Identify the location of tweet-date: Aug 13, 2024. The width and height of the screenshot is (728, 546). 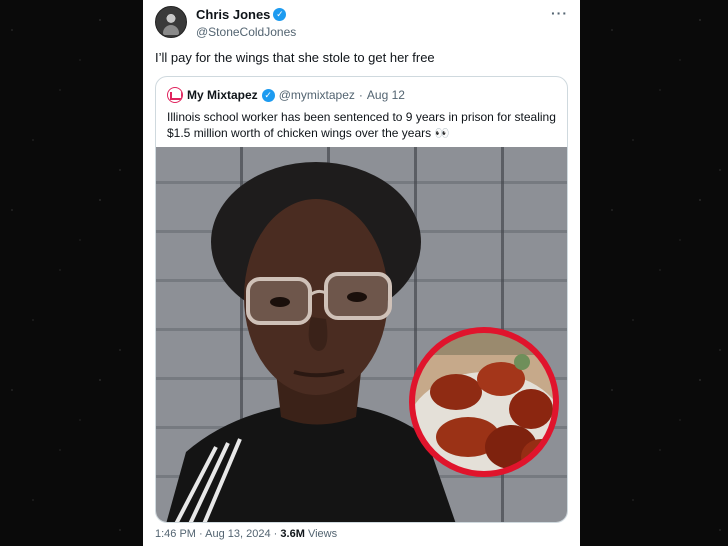
(237, 534).